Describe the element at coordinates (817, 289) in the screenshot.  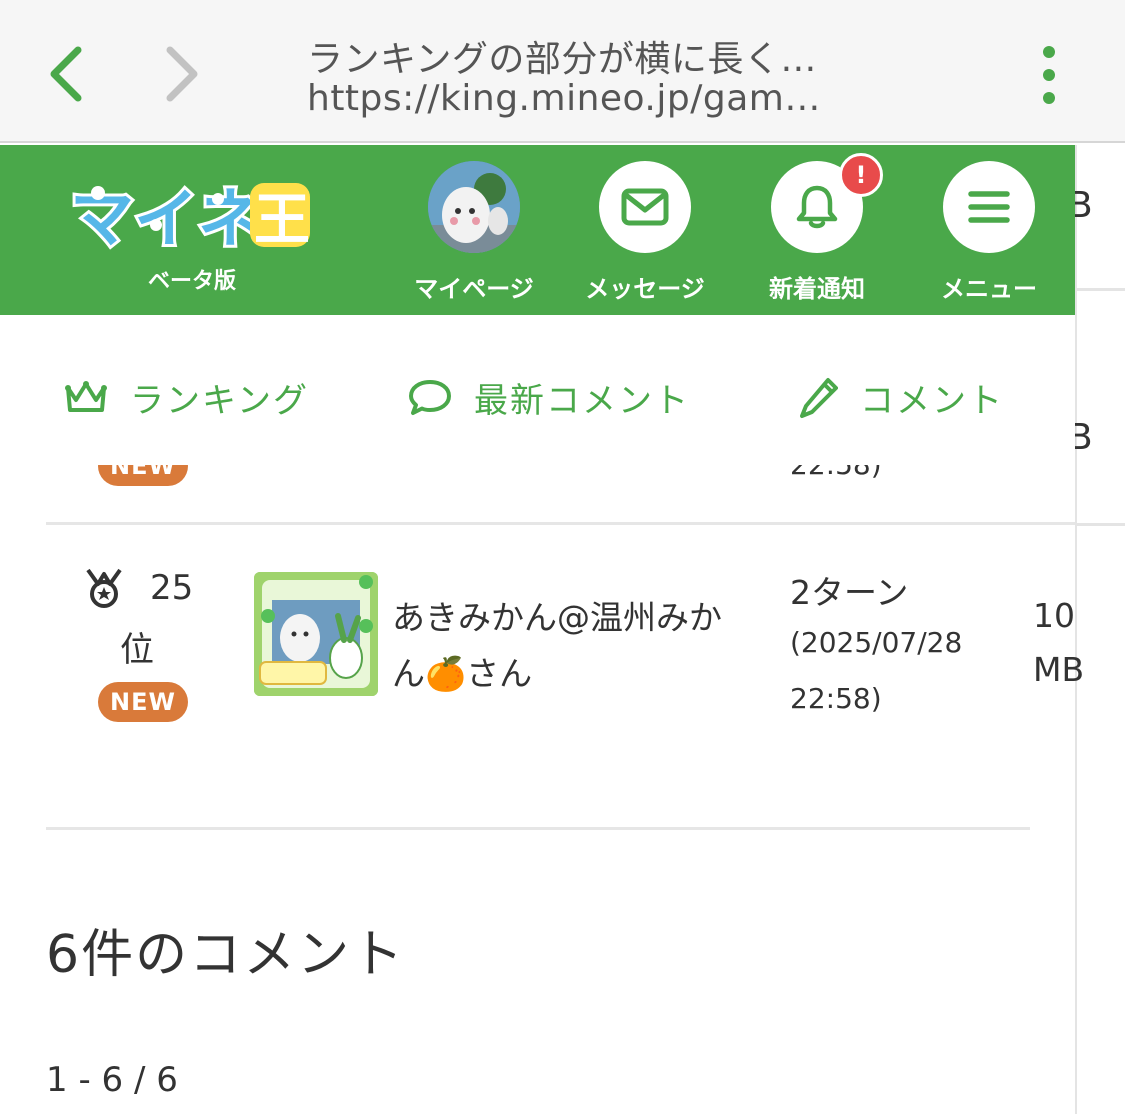
I see `nav-label: 新着通知` at that location.